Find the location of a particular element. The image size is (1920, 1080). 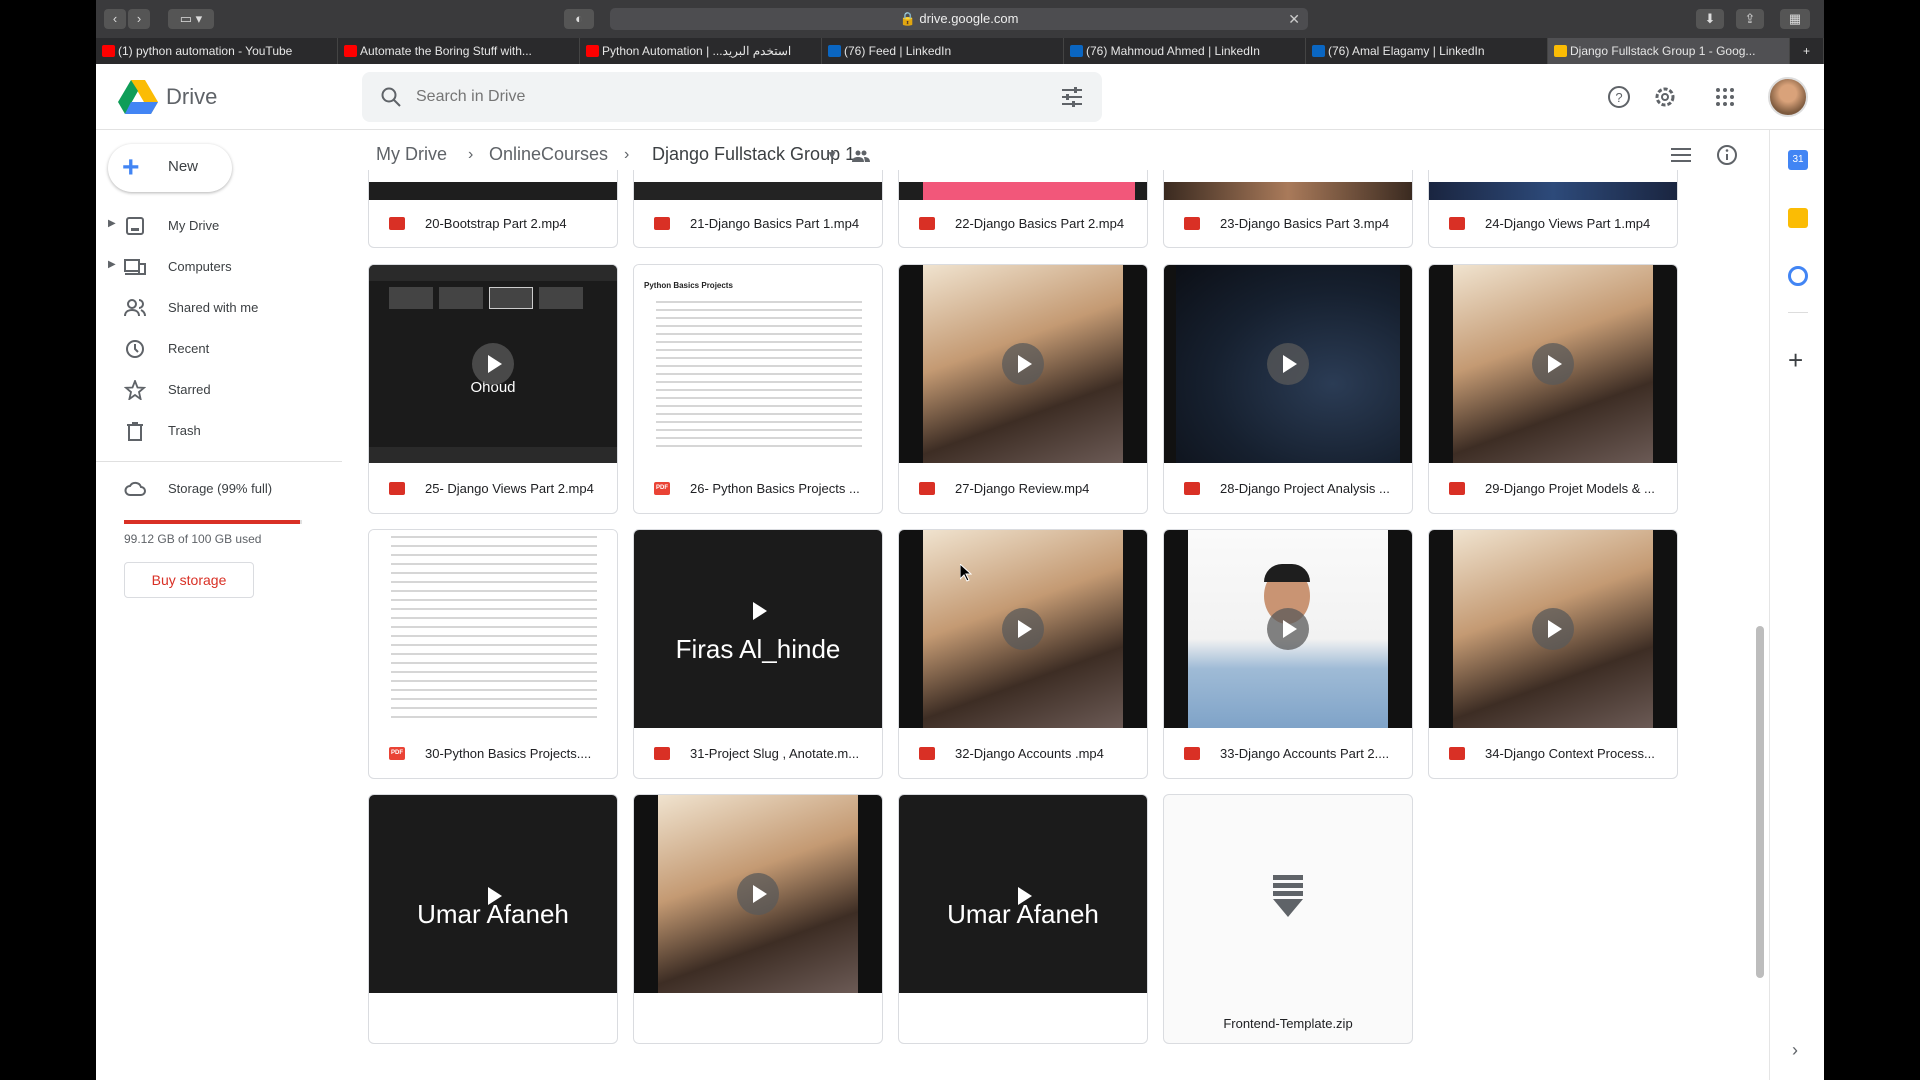

new-button: + New is located at coordinates (170, 168).